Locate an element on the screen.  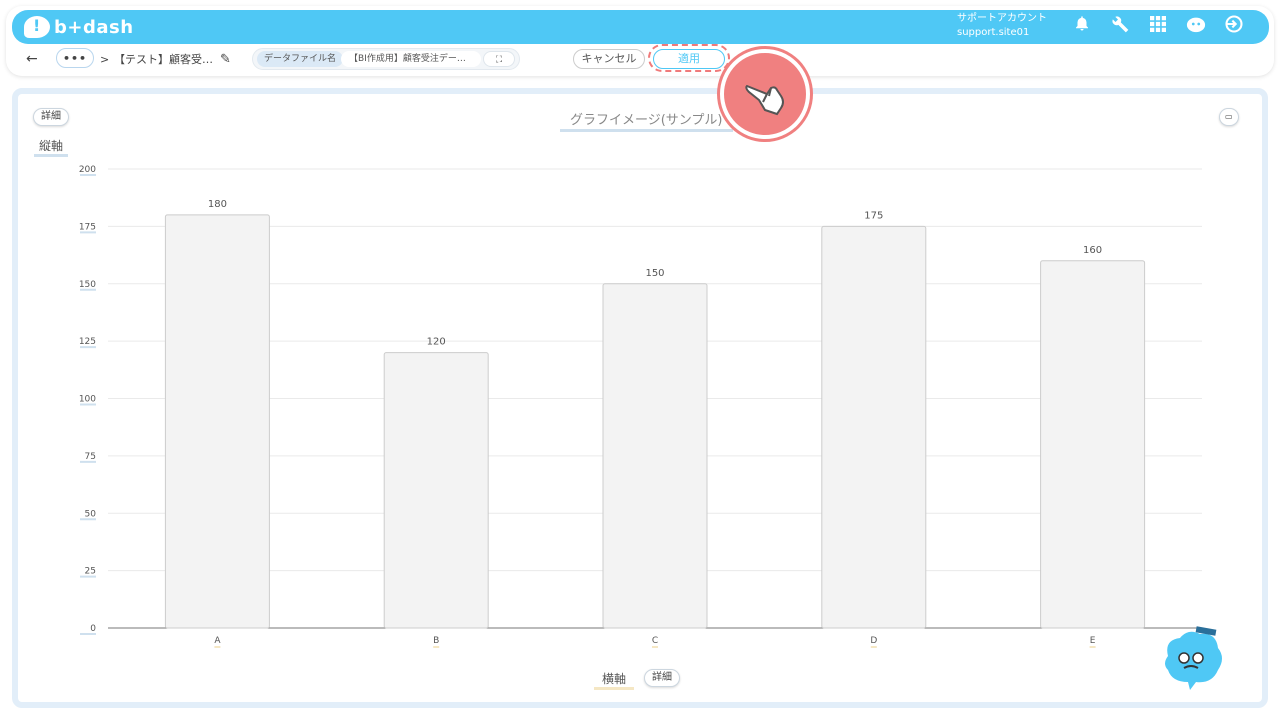
data-label: 175 is located at coordinates (873, 215).